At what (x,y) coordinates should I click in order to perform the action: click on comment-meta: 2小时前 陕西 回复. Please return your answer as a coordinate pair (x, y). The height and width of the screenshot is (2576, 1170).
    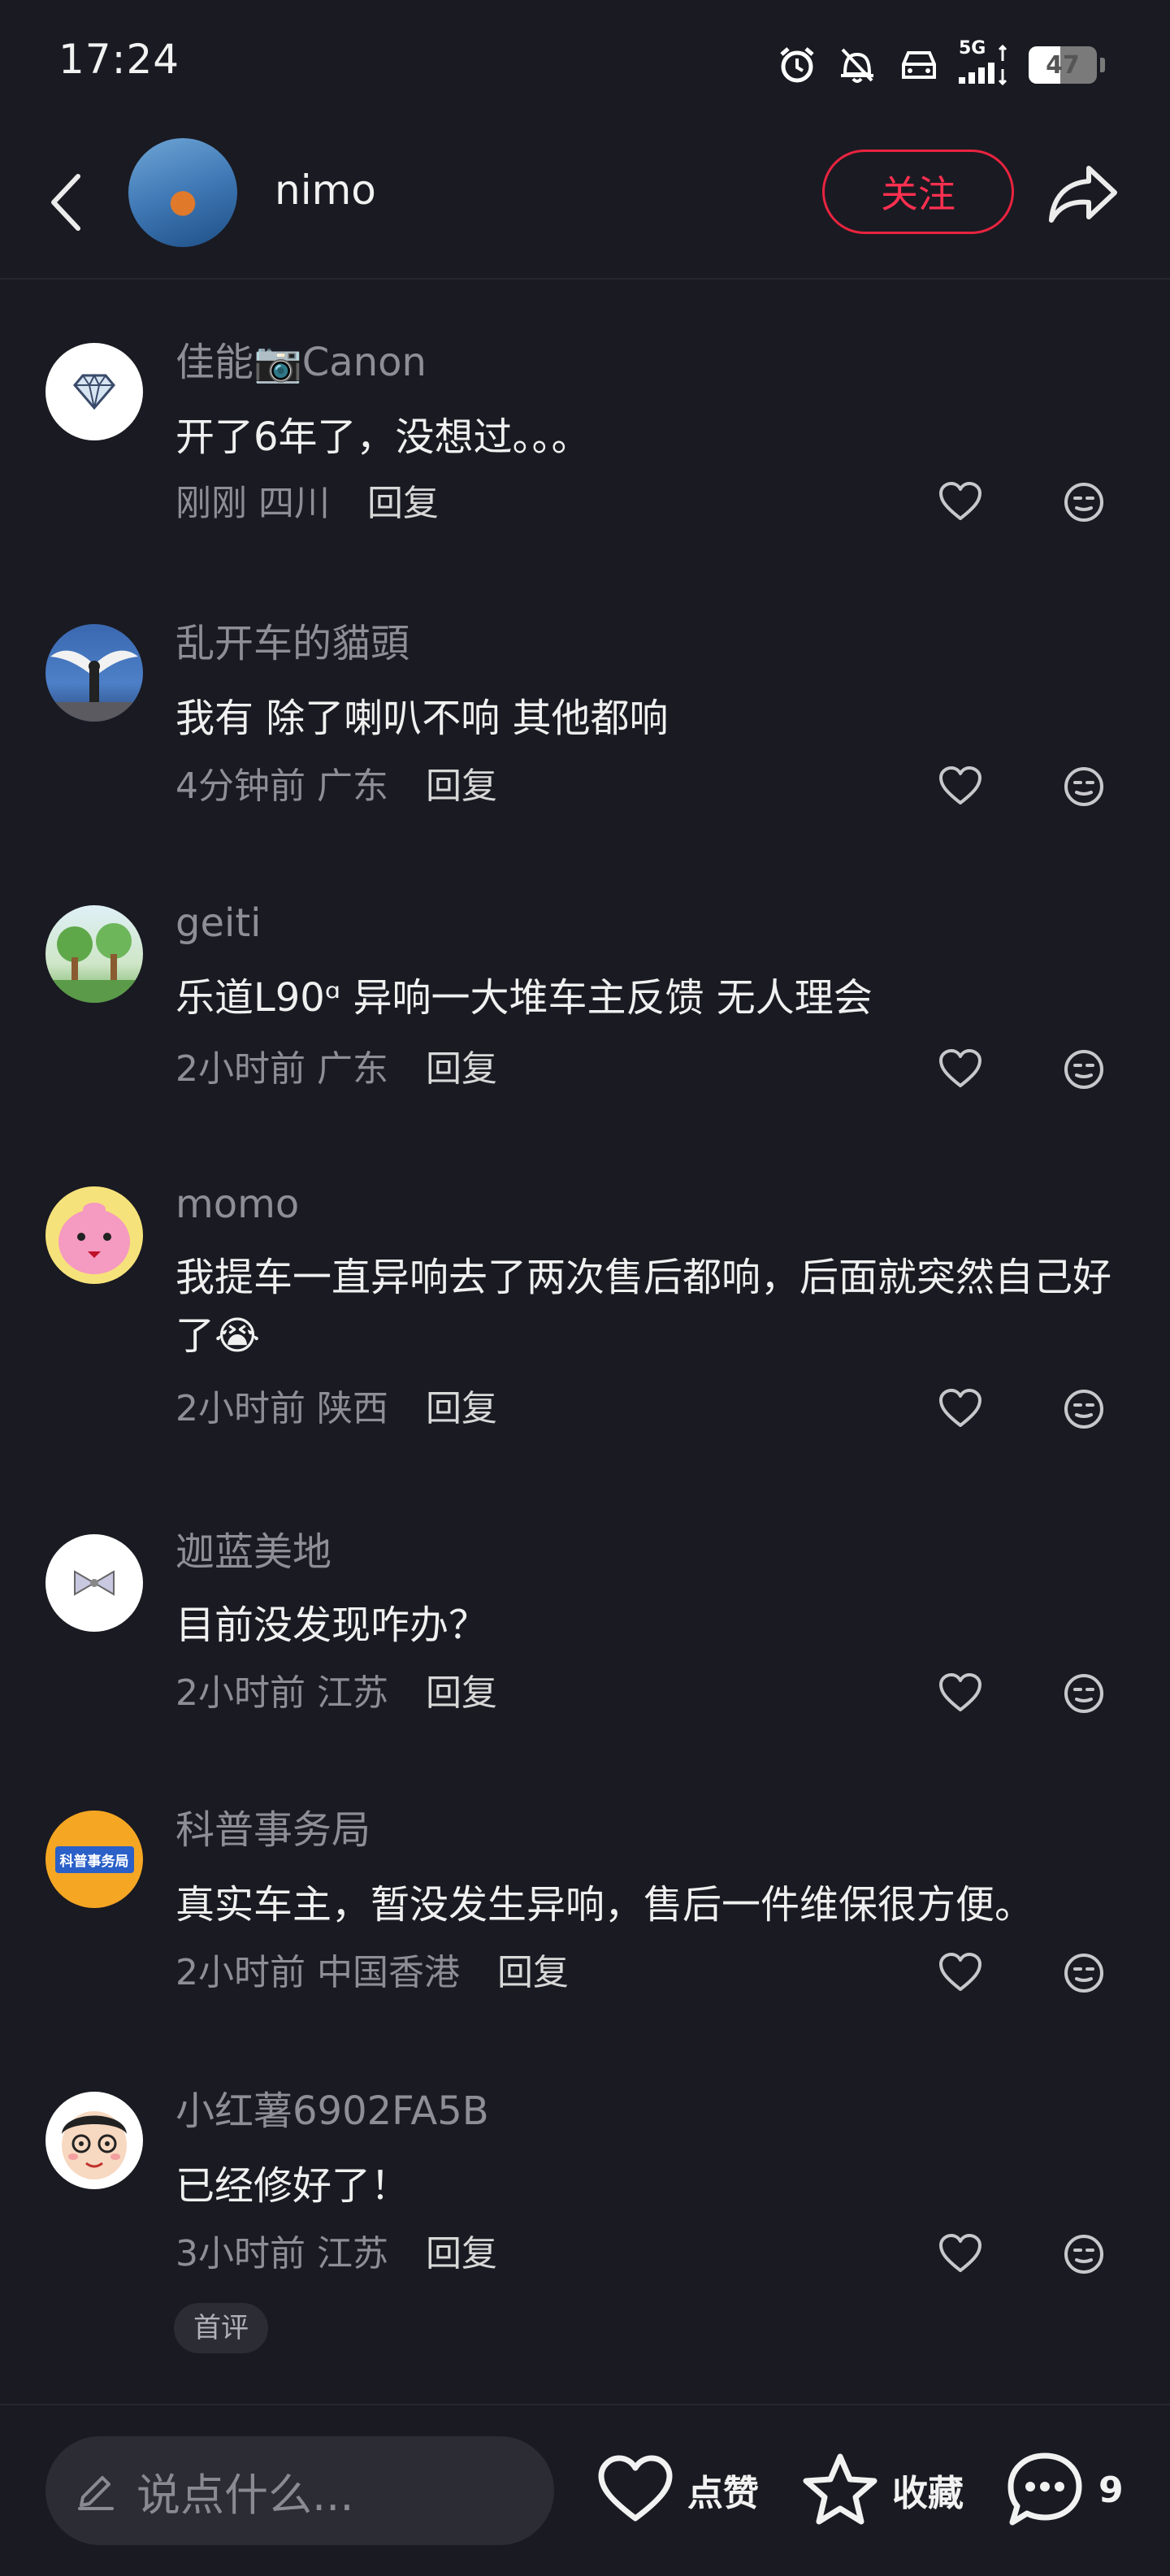
    Looking at the image, I should click on (336, 1409).